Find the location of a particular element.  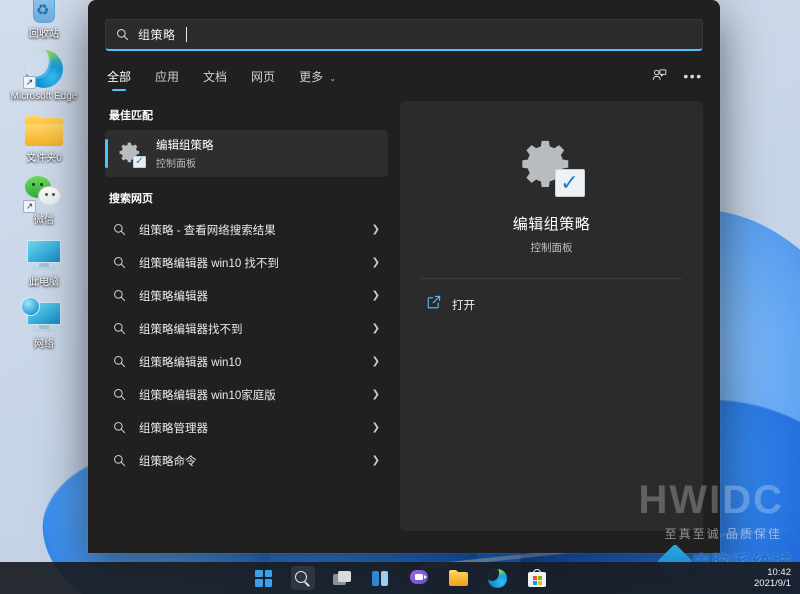

widgets-button is located at coordinates (381, 578).